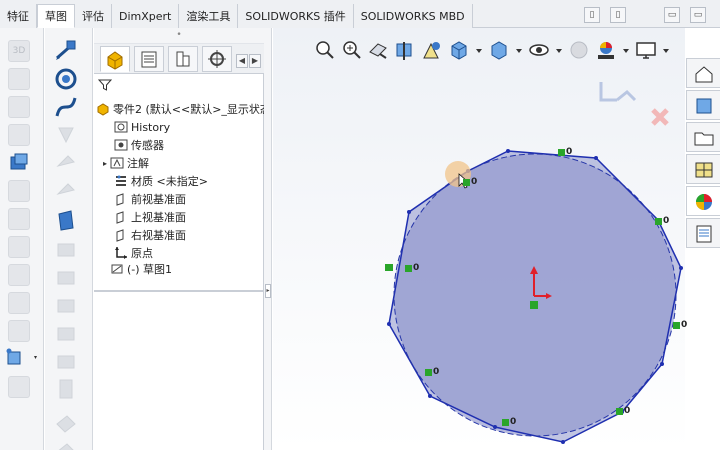  What do you see at coordinates (182, 269) in the screenshot?
I see `tree-item-sketch1: (-) 草图1` at bounding box center [182, 269].